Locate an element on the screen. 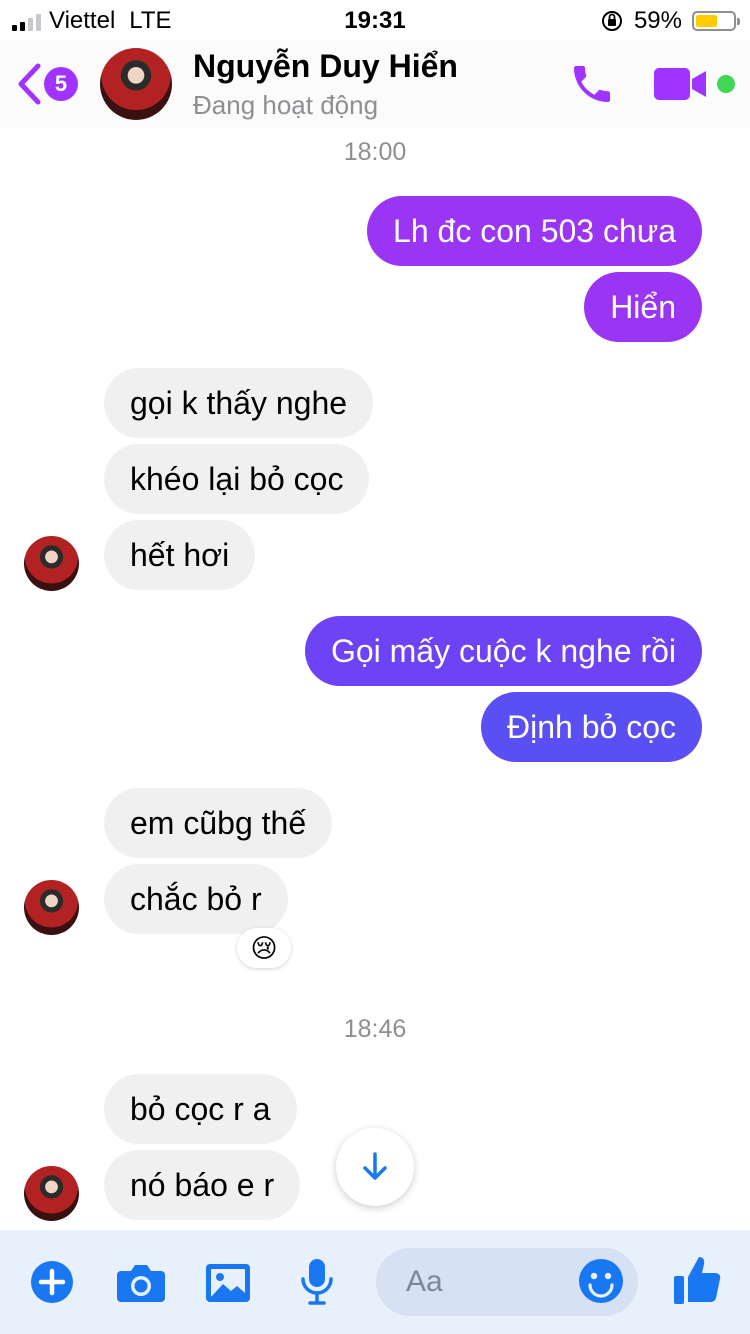 The height and width of the screenshot is (1334, 750). emoji-button is located at coordinates (601, 1283).